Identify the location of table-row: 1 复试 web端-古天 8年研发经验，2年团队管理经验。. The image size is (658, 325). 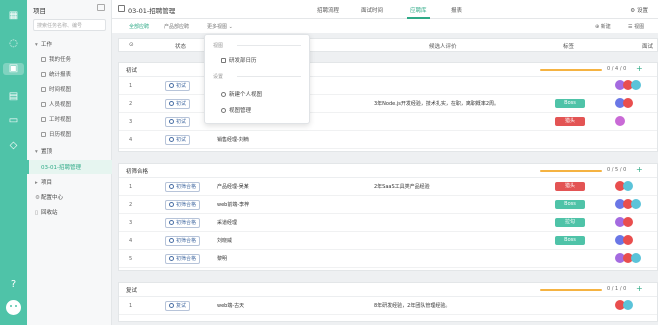
(388, 306).